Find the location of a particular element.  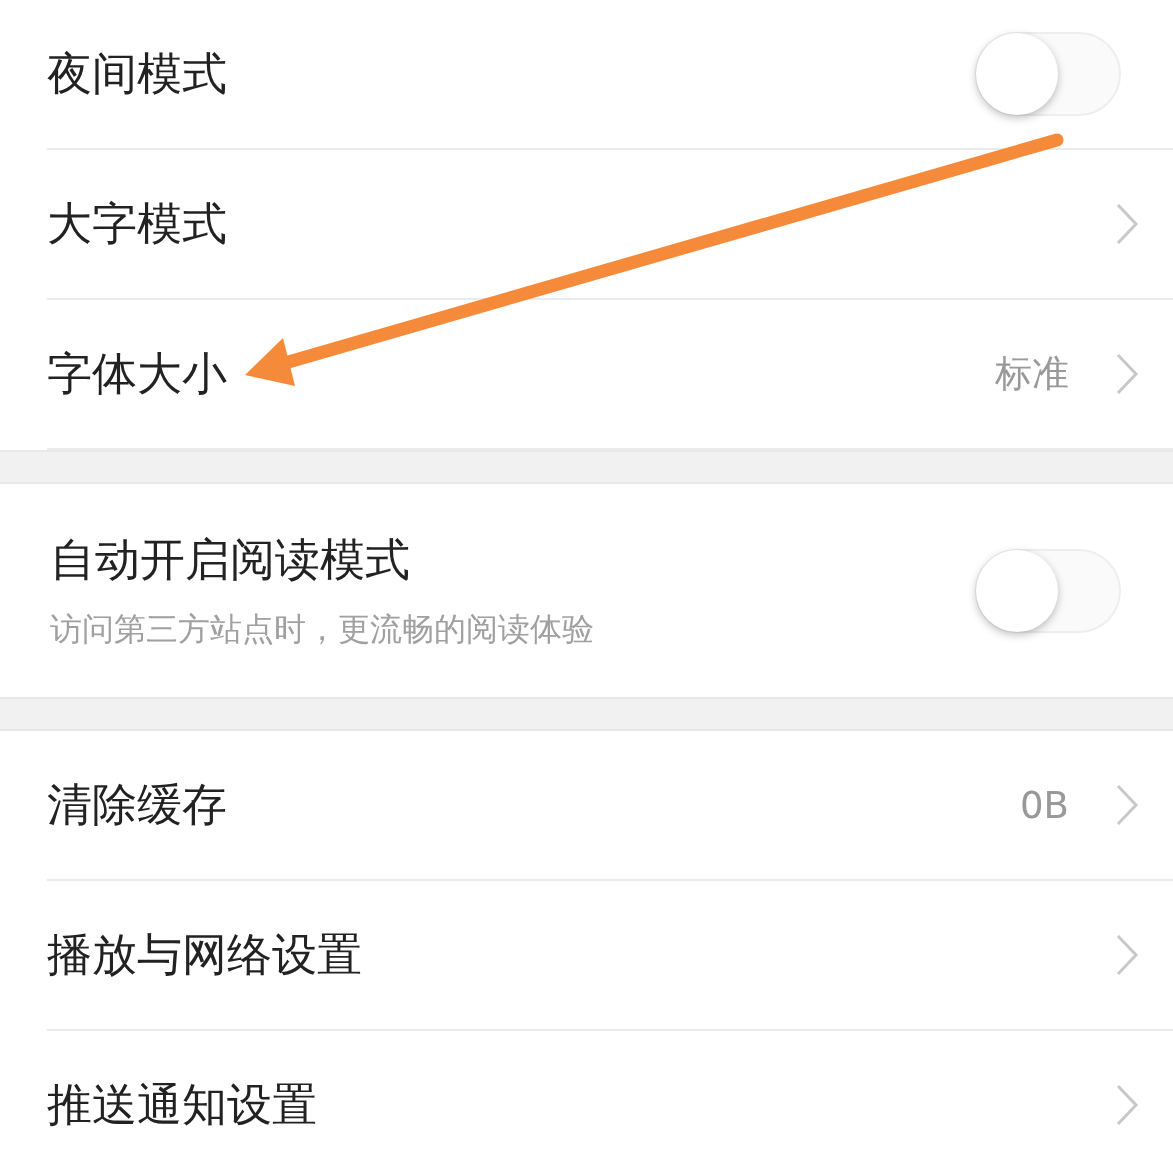

setting-value: 0B is located at coordinates (1044, 805).